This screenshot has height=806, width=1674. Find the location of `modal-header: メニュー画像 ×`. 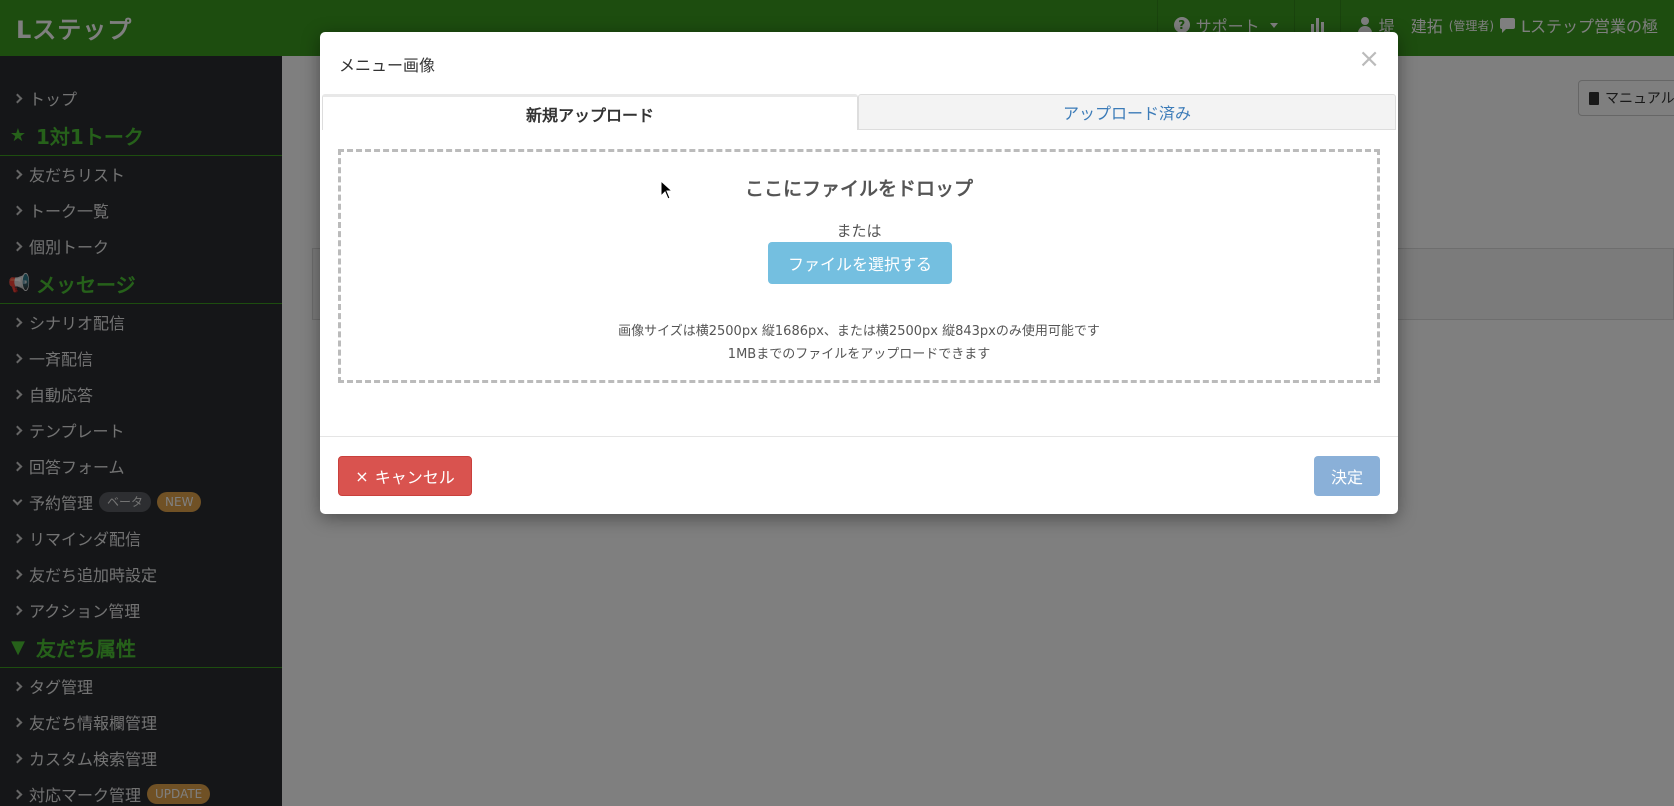

modal-header: メニュー画像 × is located at coordinates (859, 62).